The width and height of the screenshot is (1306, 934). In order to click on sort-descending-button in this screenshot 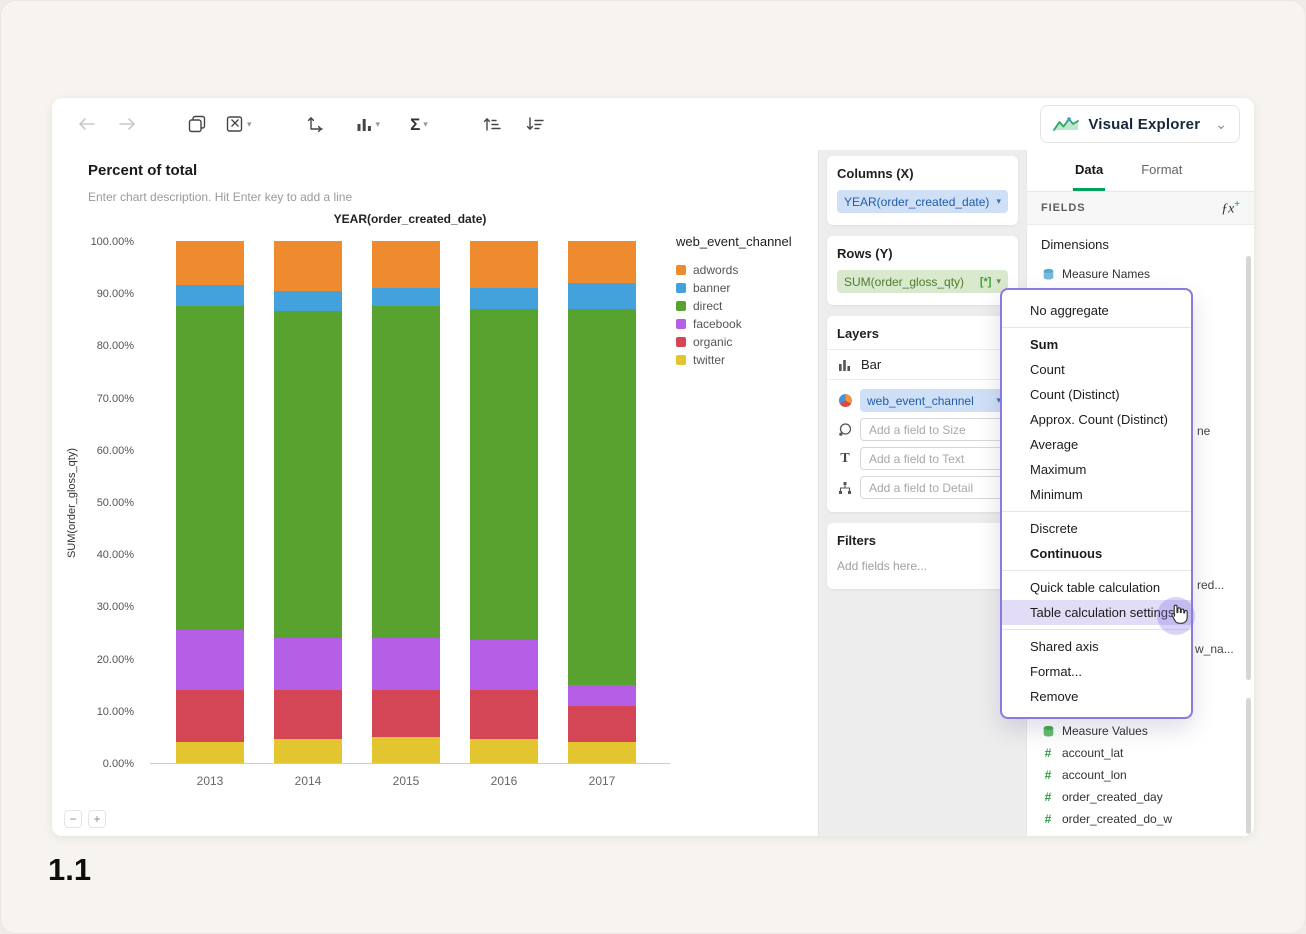, I will do `click(534, 124)`.